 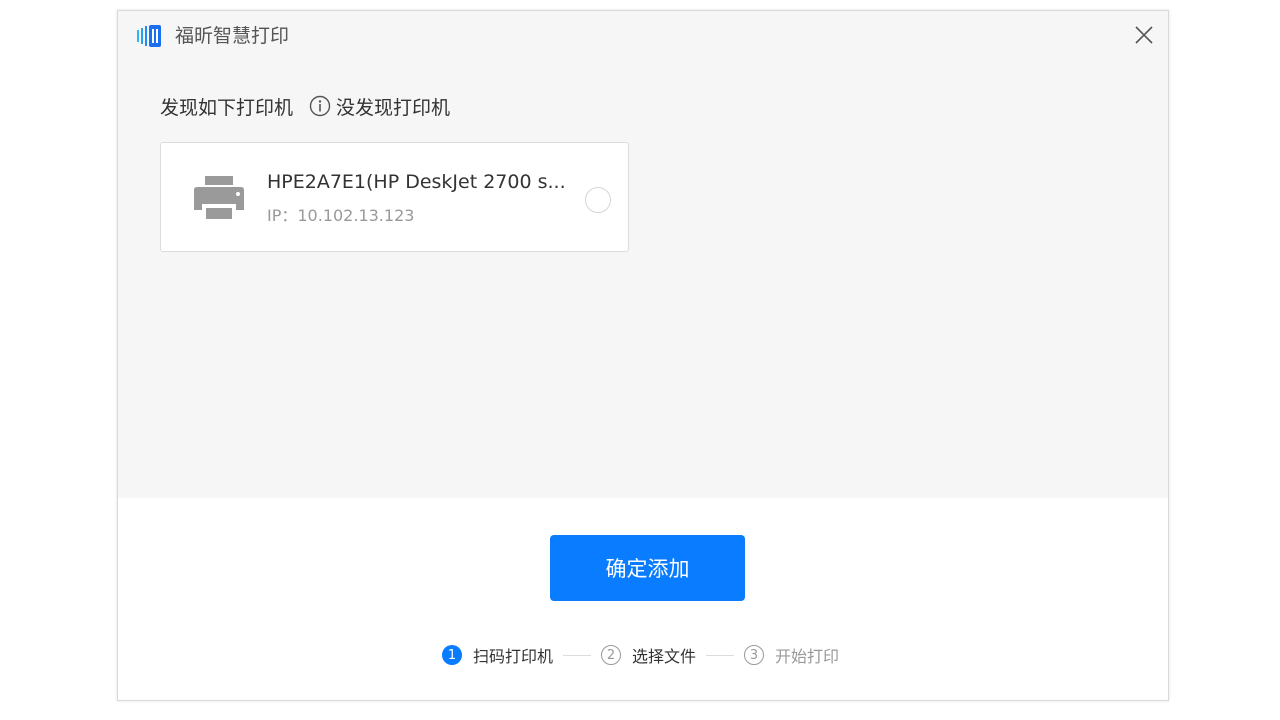 What do you see at coordinates (807, 656) in the screenshot?
I see `step-label: 开始打印` at bounding box center [807, 656].